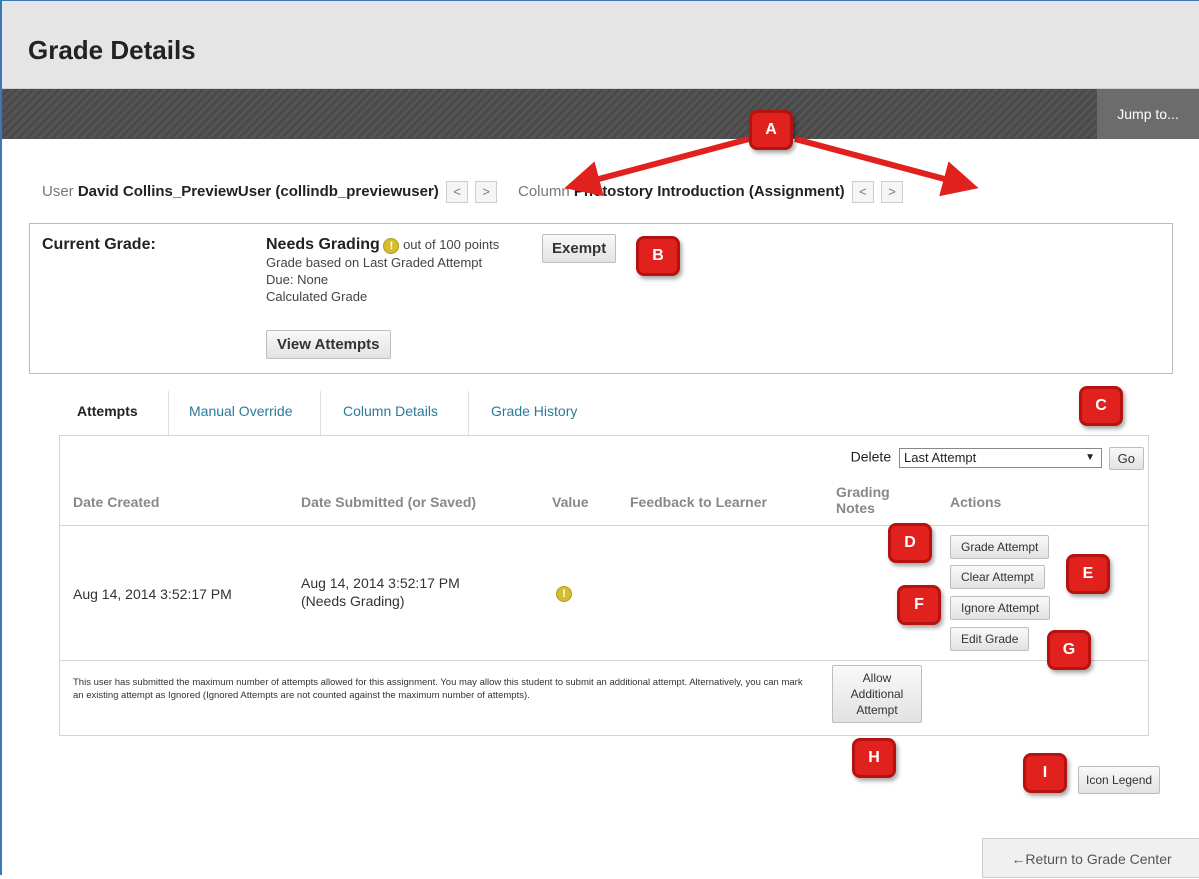 The height and width of the screenshot is (879, 1199). I want to click on callout-f: F, so click(919, 605).